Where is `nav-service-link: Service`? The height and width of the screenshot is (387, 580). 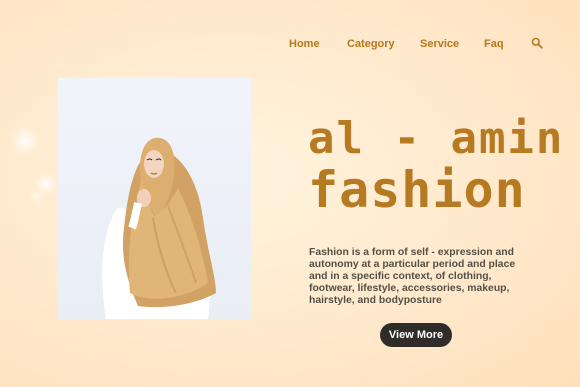 nav-service-link: Service is located at coordinates (439, 44).